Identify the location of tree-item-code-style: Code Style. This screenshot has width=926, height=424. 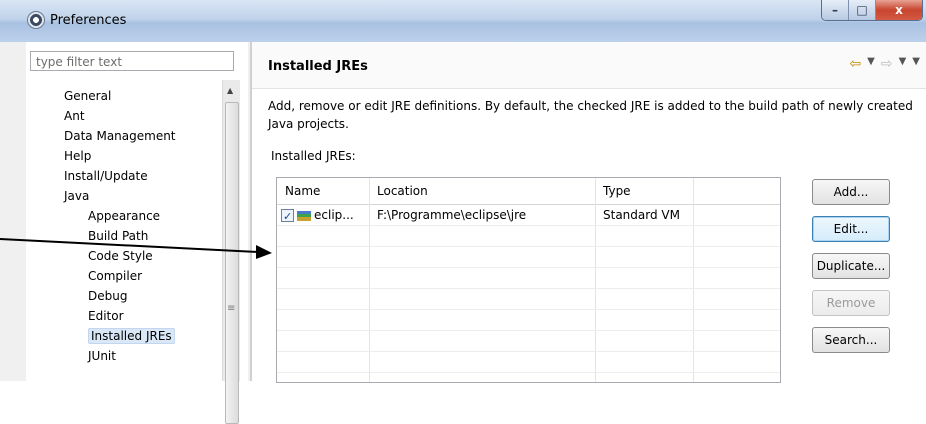
(124, 256).